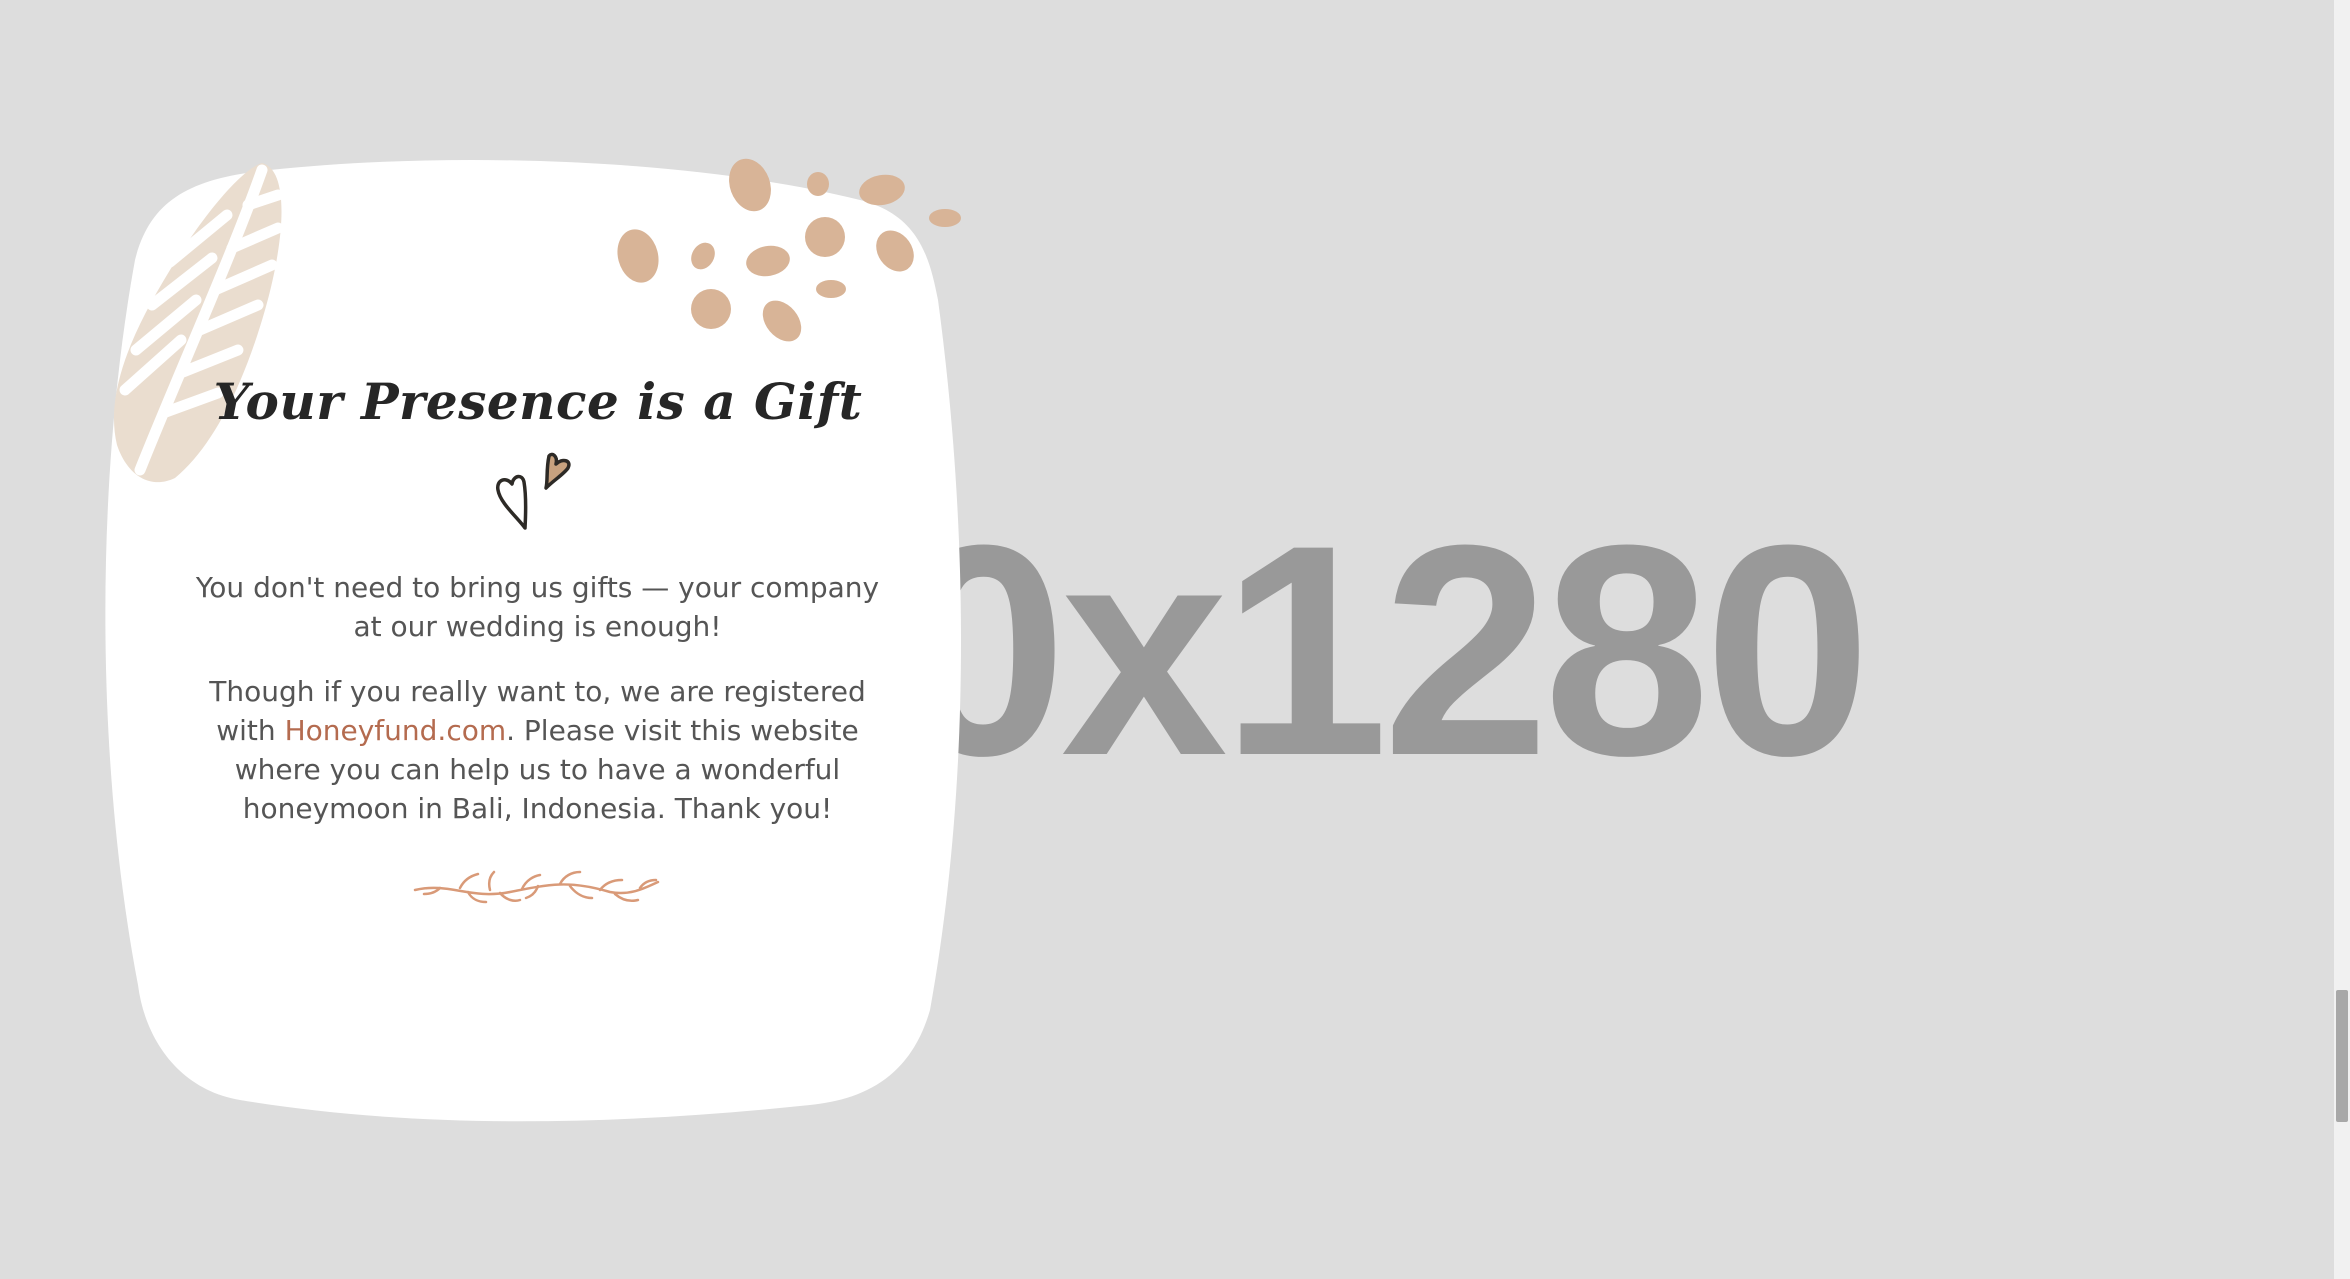 Image resolution: width=2350 pixels, height=1279 pixels. Describe the element at coordinates (1385, 650) in the screenshot. I see `placeholder-image-text: 0x1280` at that location.